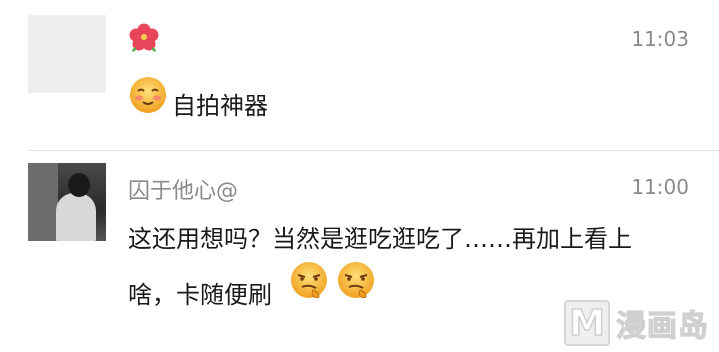 The width and height of the screenshot is (719, 352). I want to click on avatar-figure-head, so click(79, 185).